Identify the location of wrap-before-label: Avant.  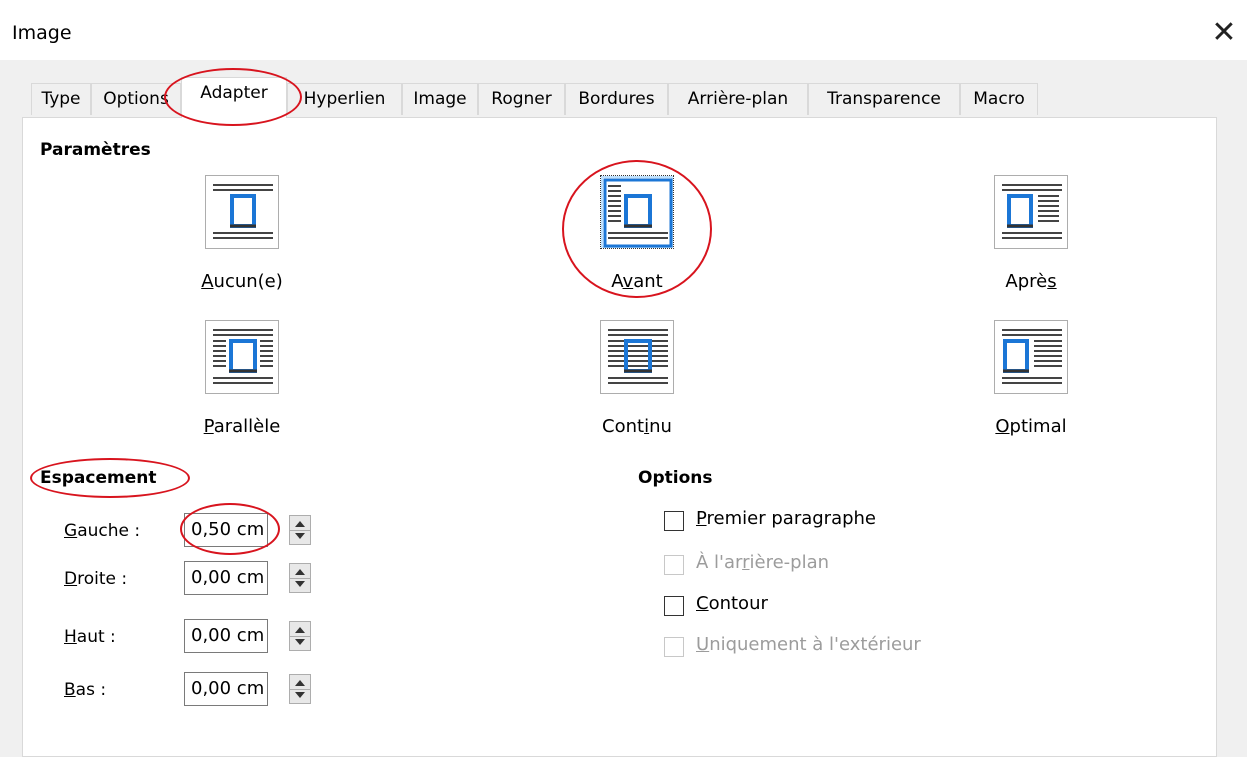
(637, 281).